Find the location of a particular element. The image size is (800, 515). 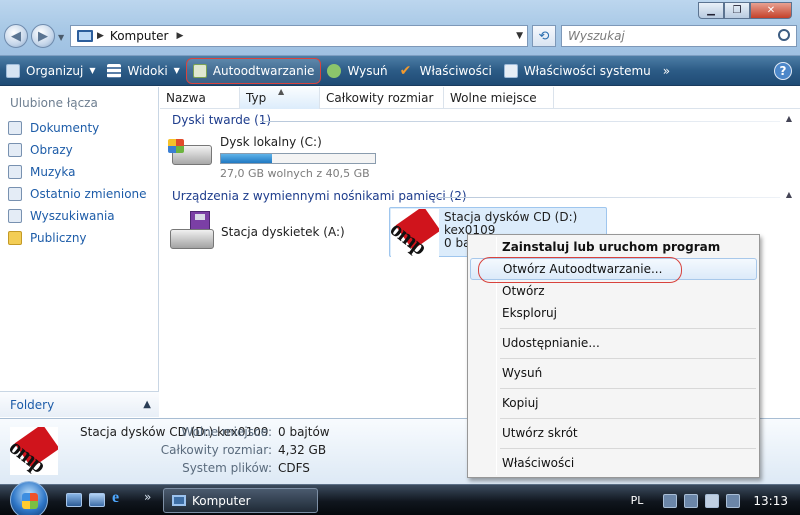

system-tray: PL 13:13 is located at coordinates (715, 500).